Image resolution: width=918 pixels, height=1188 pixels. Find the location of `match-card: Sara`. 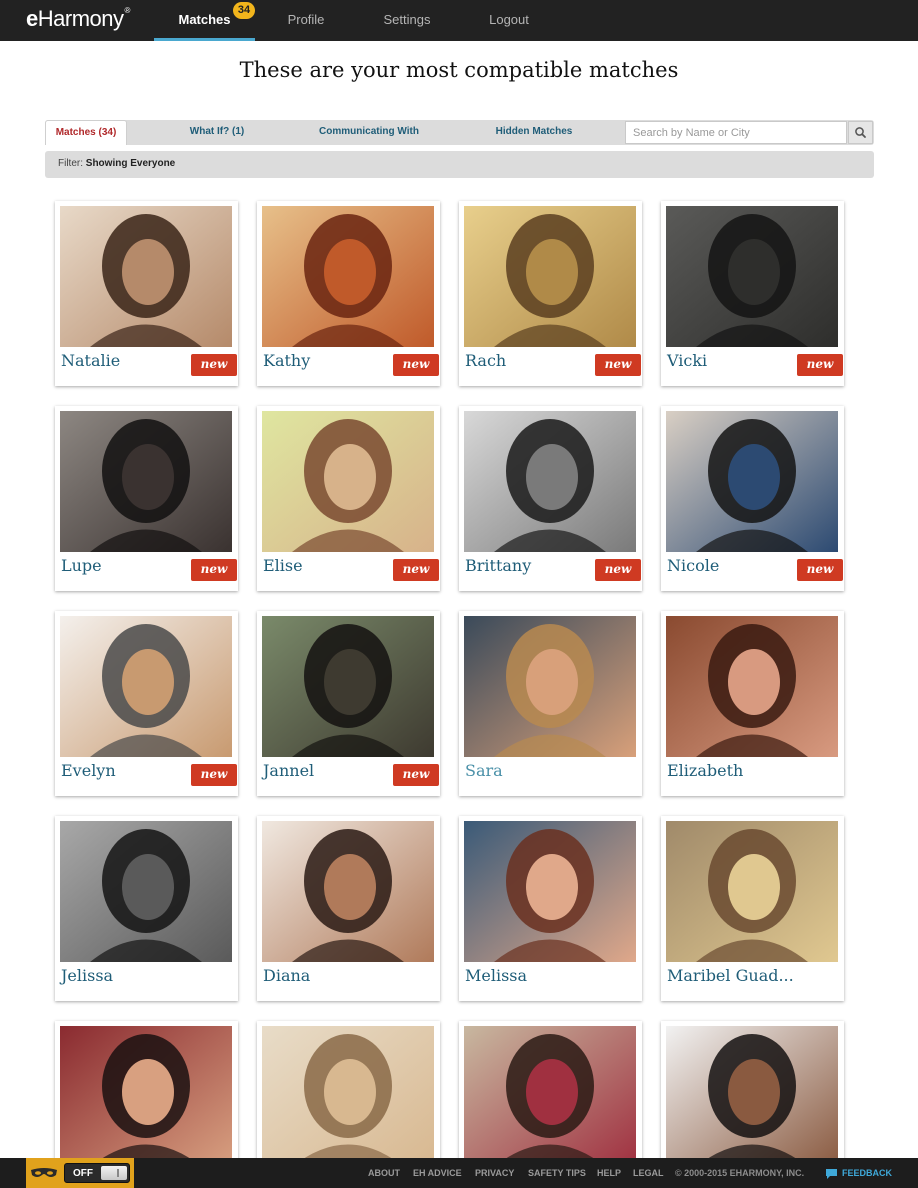

match-card: Sara is located at coordinates (550, 703).